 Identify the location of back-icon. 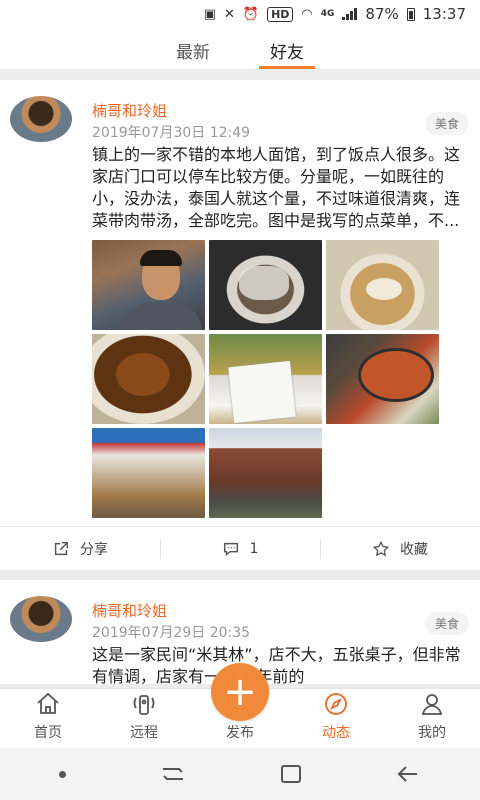
(408, 774).